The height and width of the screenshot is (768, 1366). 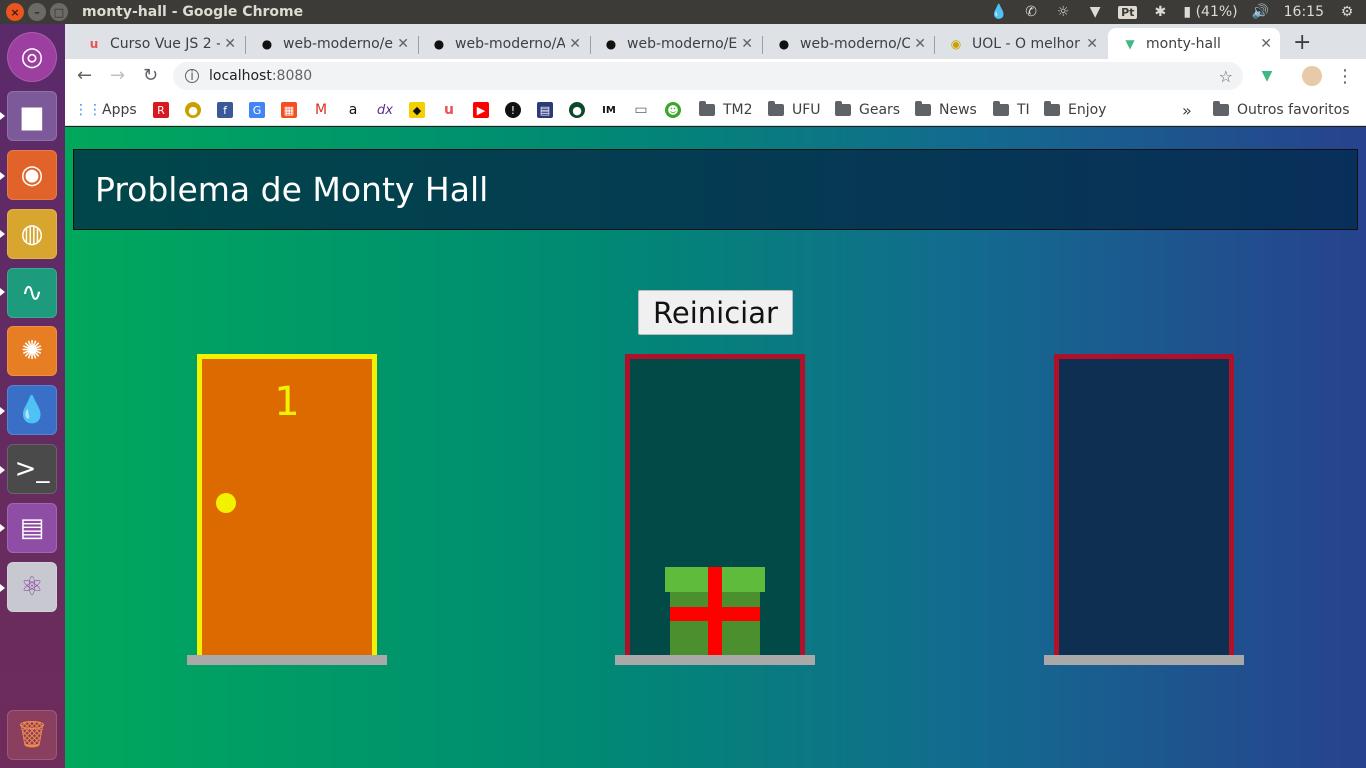 What do you see at coordinates (726, 110) in the screenshot?
I see `bookmark-folder-tm2: TM2` at bounding box center [726, 110].